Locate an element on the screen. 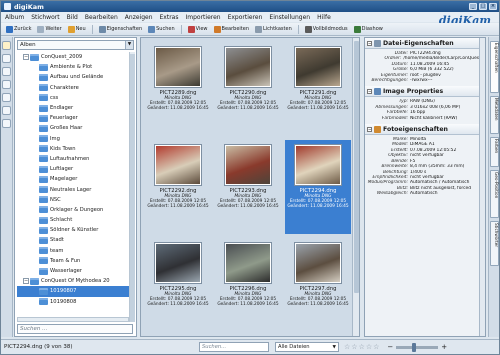 This screenshot has height=355, width=500. properties-section-header: − Image Properties is located at coordinates (425, 92).